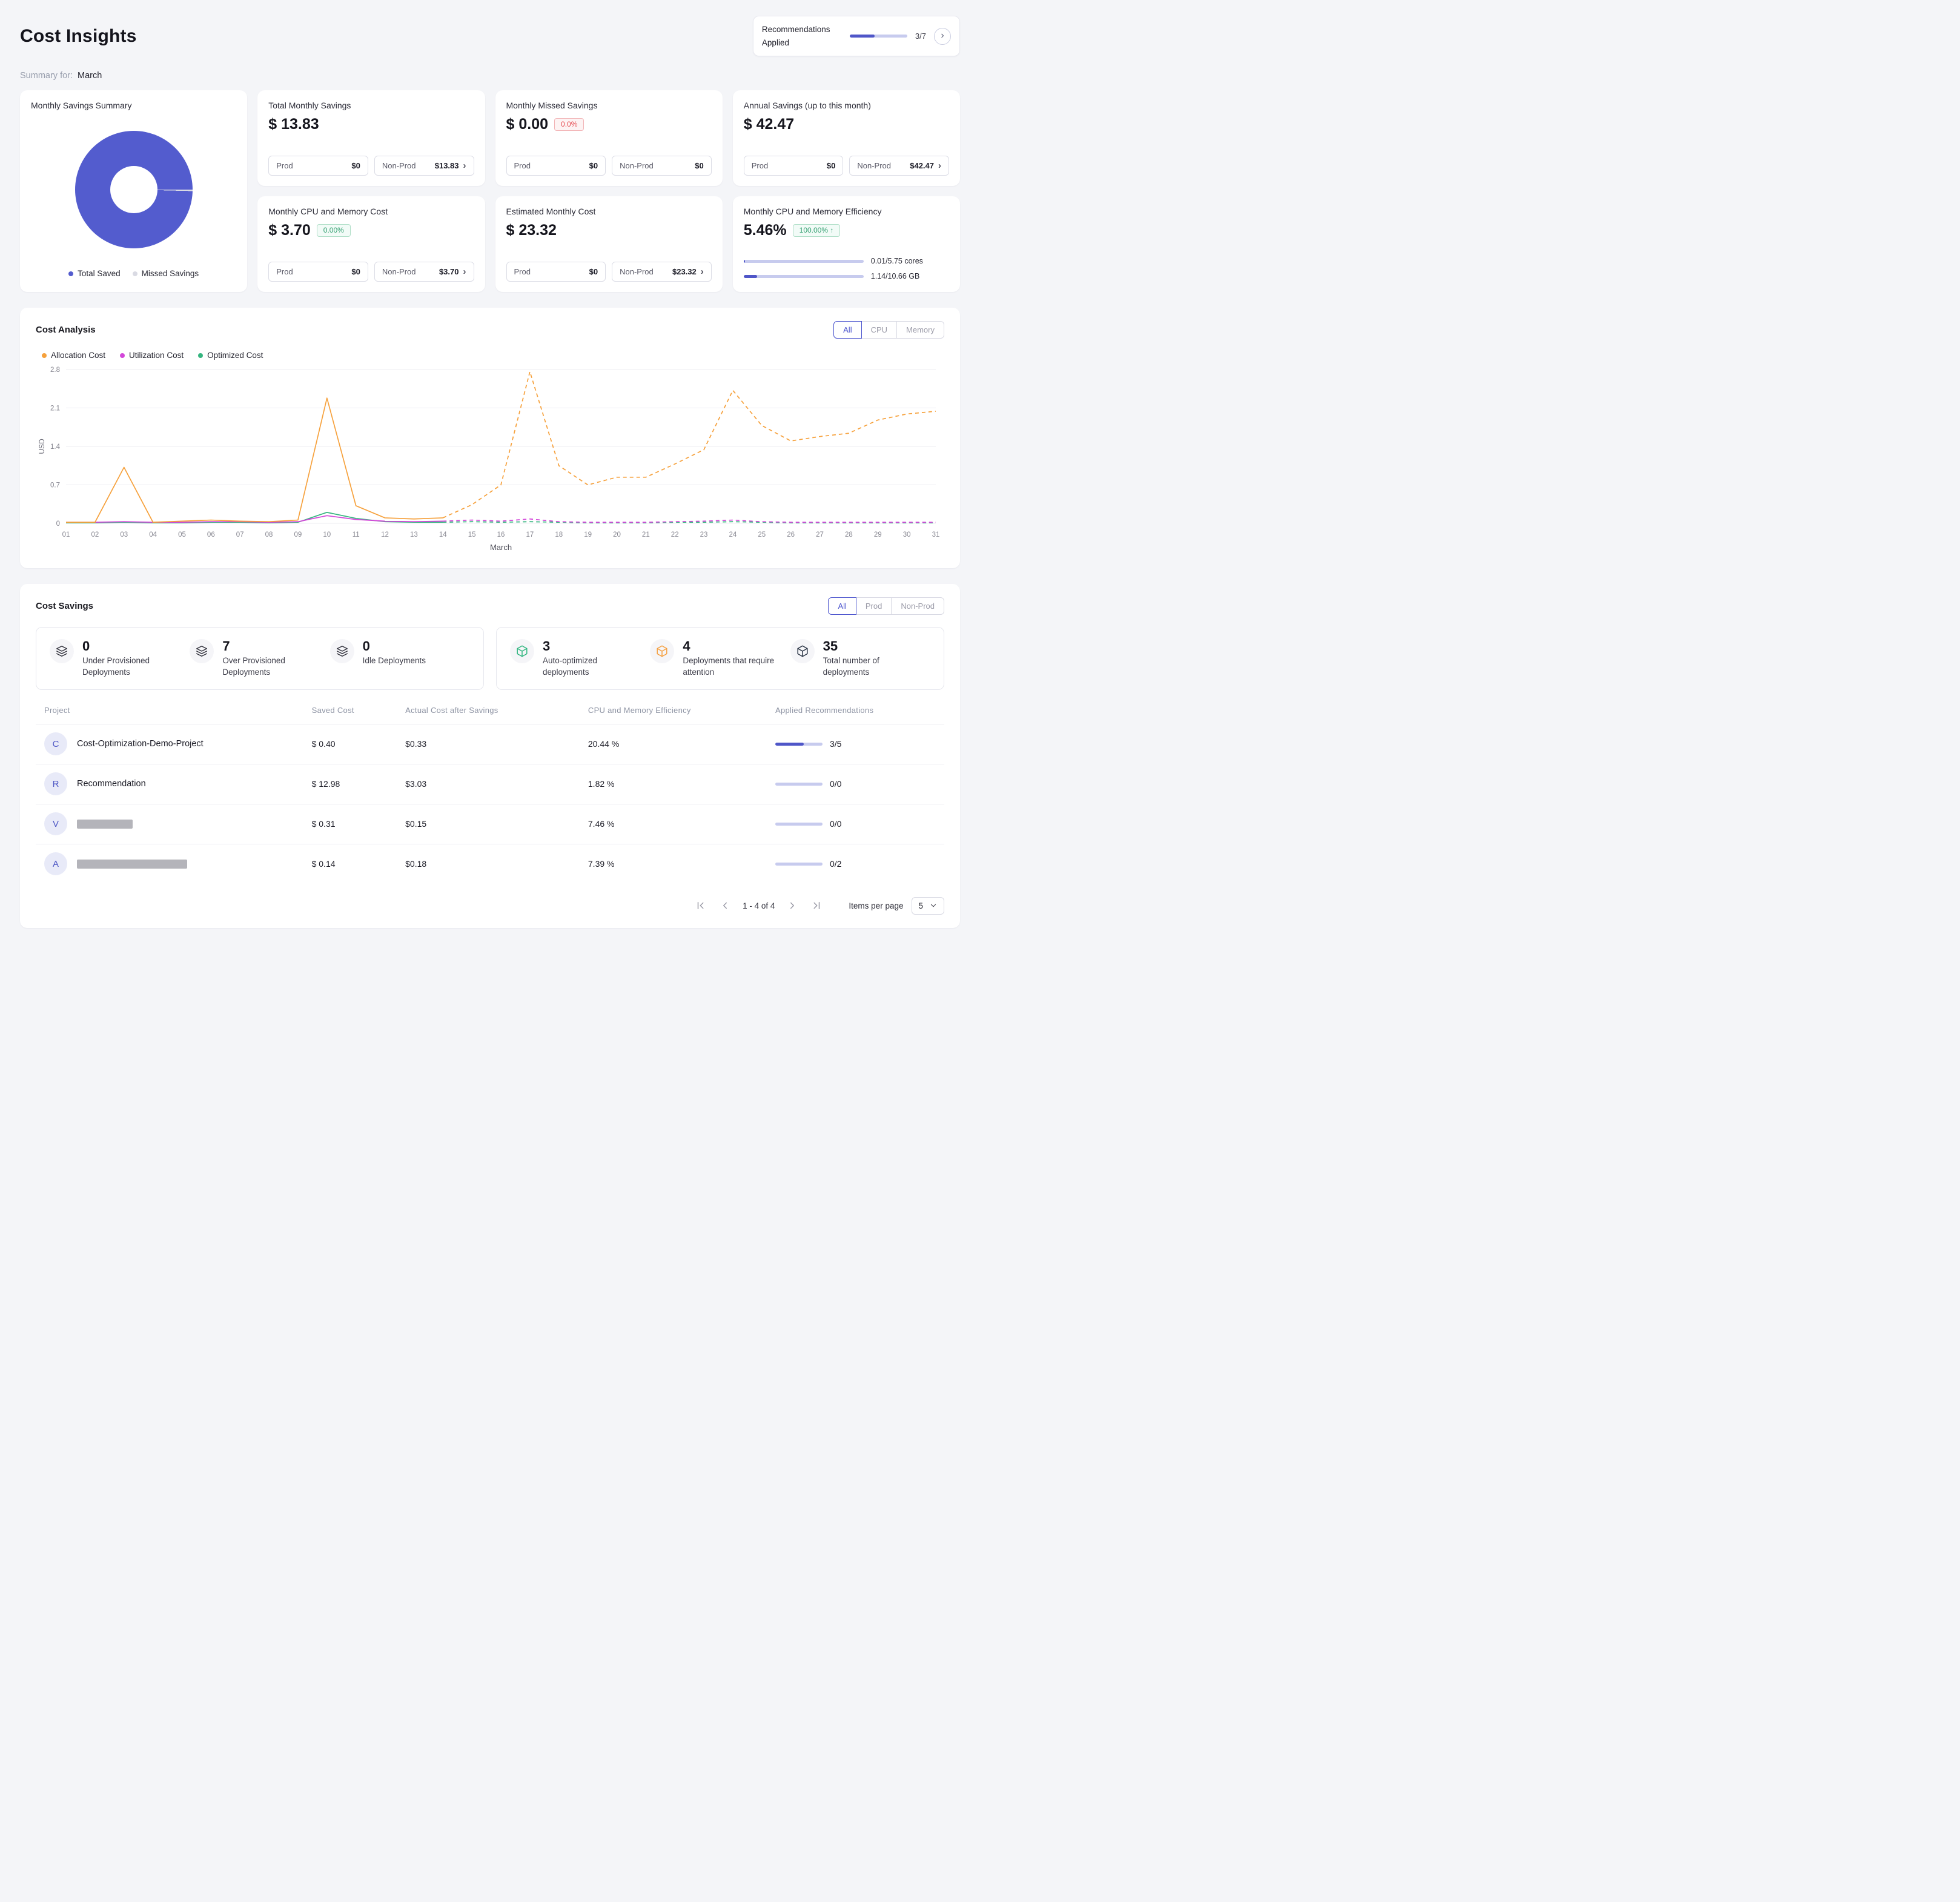 Image resolution: width=1960 pixels, height=1902 pixels. Describe the element at coordinates (111, 784) in the screenshot. I see `project-name: Recommendation` at that location.